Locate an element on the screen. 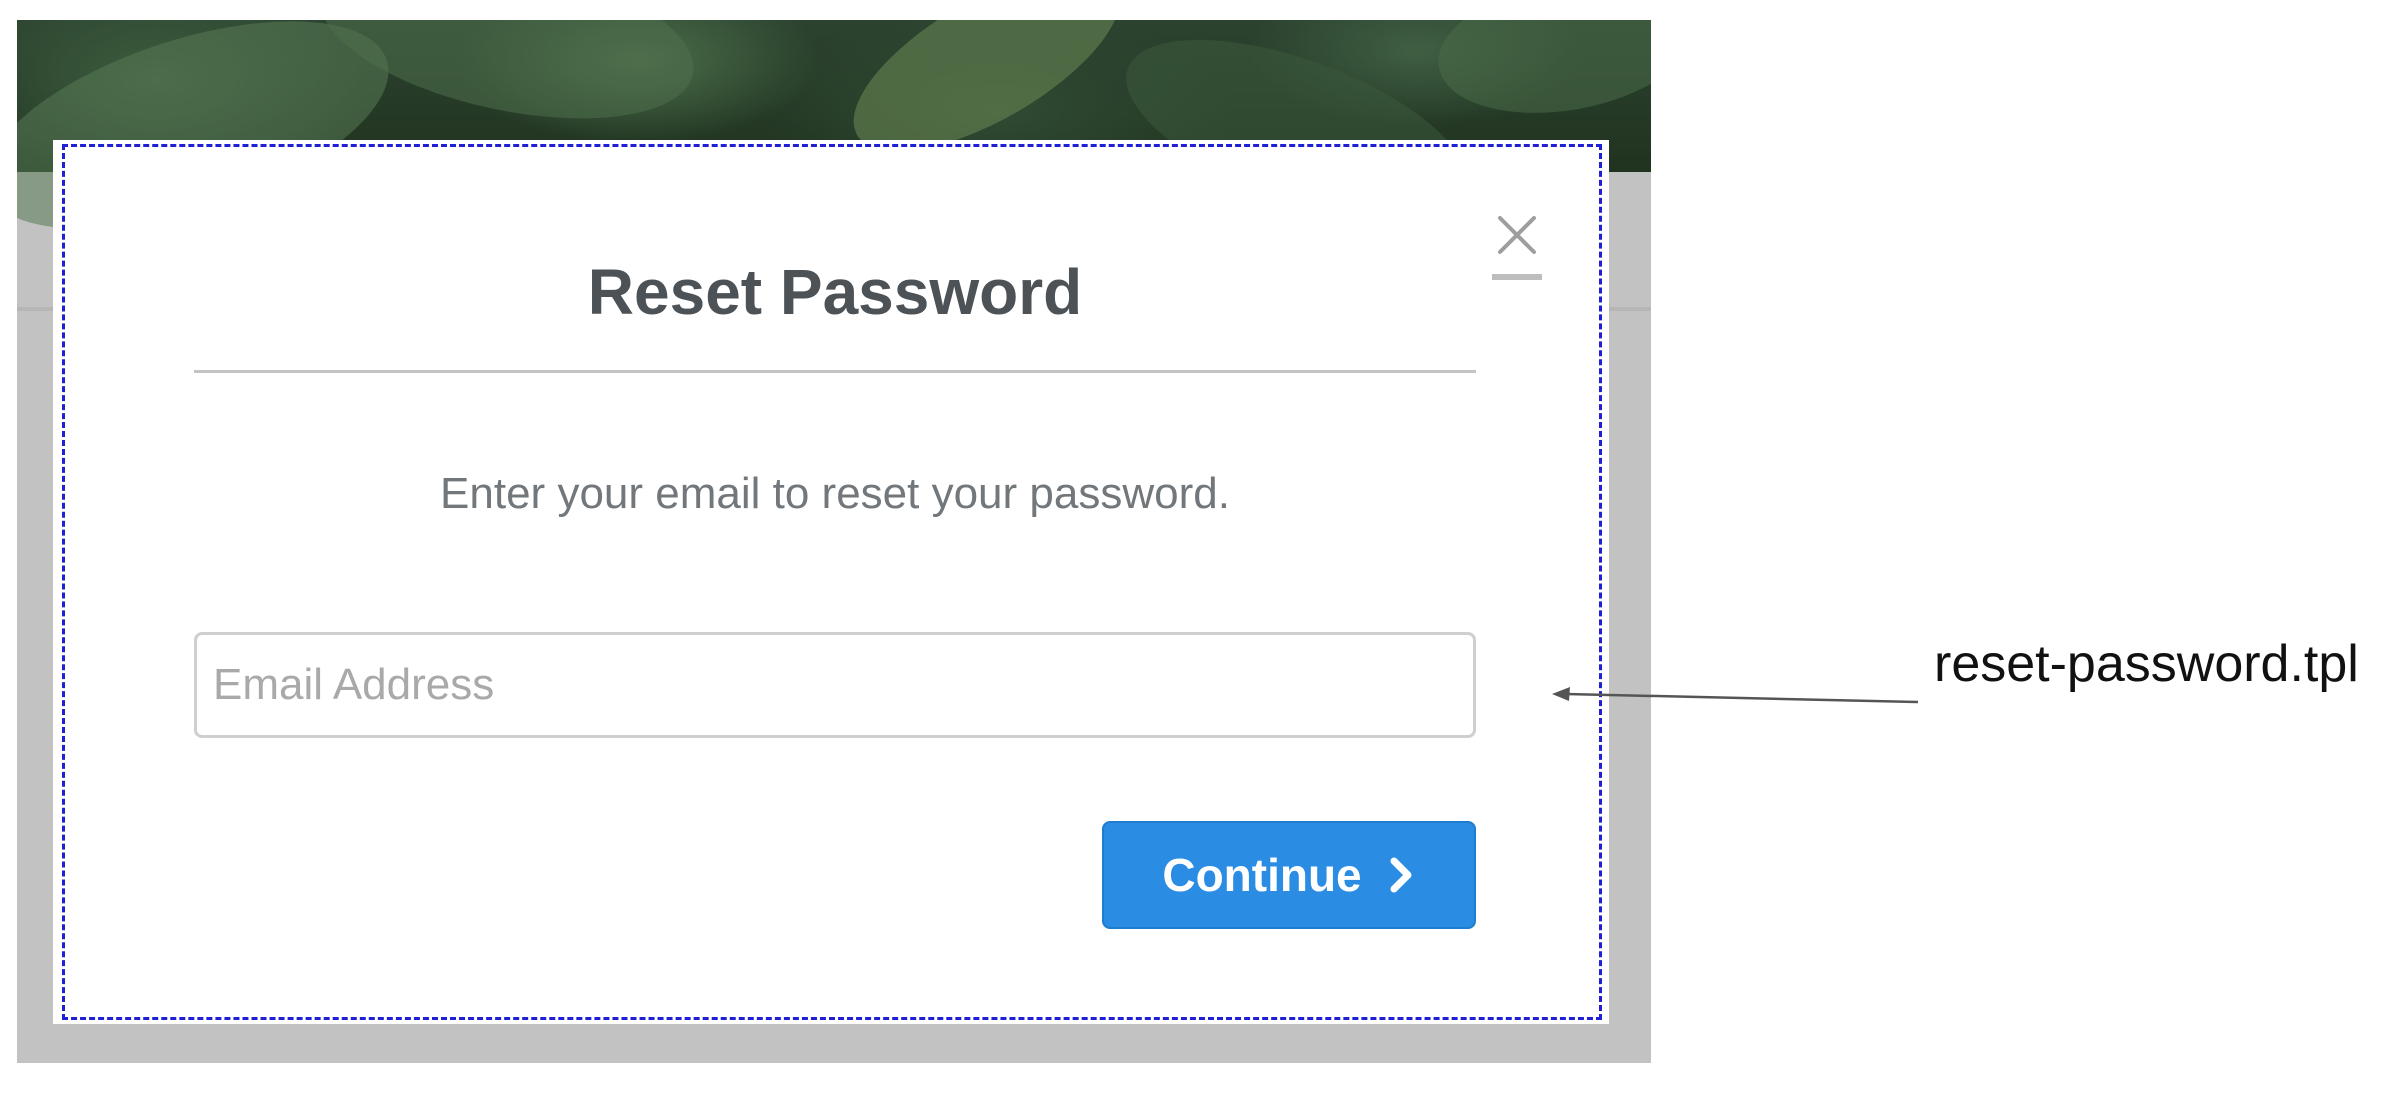  continue-button-label: Continue is located at coordinates (1262, 875).